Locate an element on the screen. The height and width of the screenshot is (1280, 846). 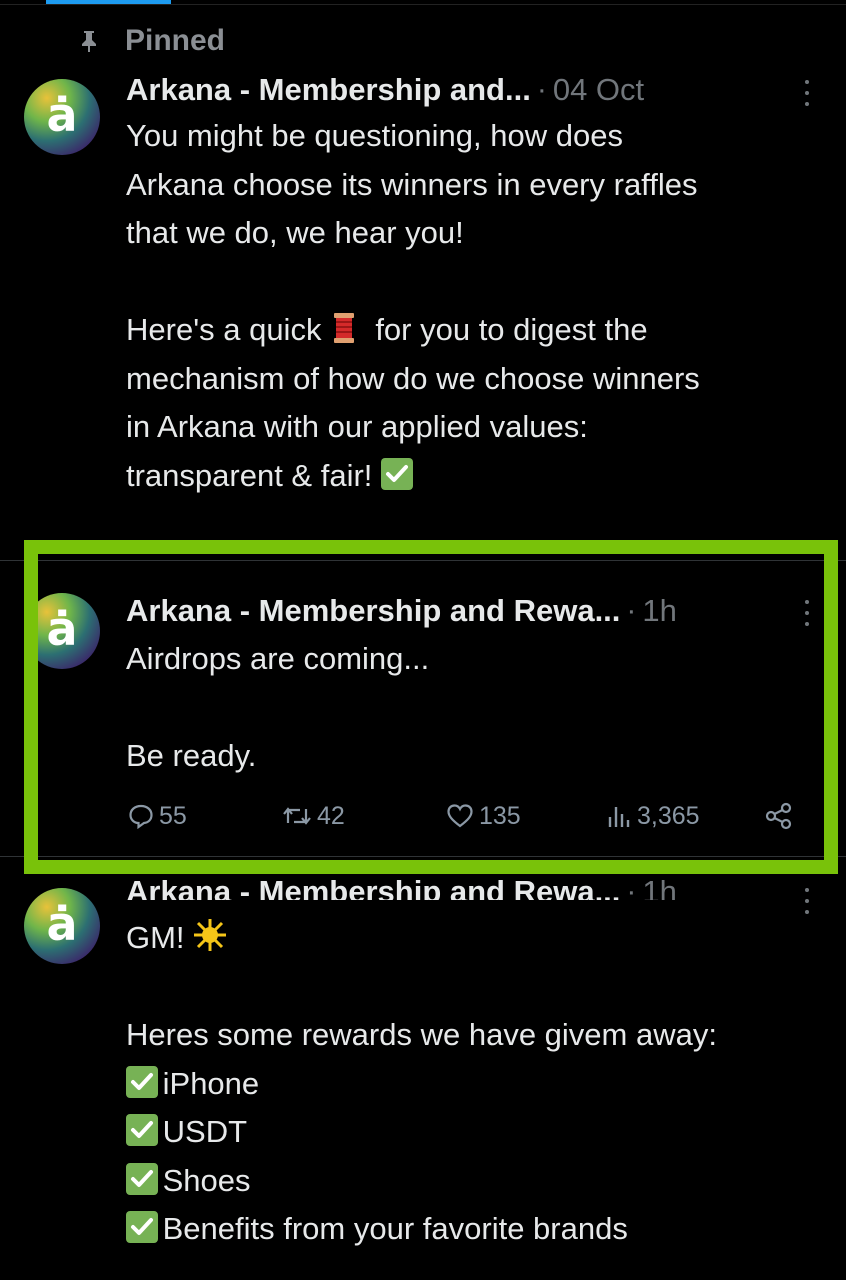
thread-spool-icon is located at coordinates (344, 326).